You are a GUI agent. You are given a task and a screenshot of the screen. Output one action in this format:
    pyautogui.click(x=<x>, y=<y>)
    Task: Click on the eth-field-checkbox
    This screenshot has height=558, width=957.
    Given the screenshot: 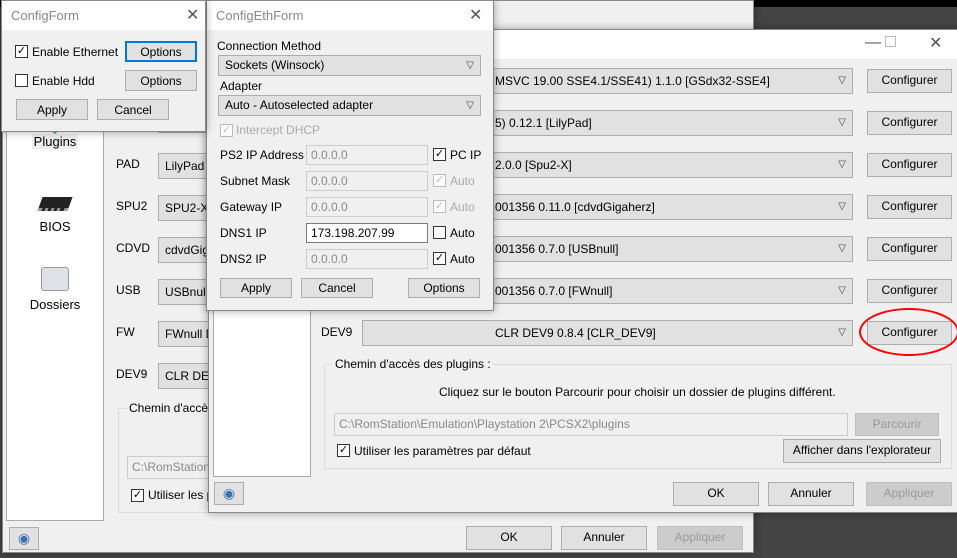 What is the action you would take?
    pyautogui.click(x=439, y=232)
    